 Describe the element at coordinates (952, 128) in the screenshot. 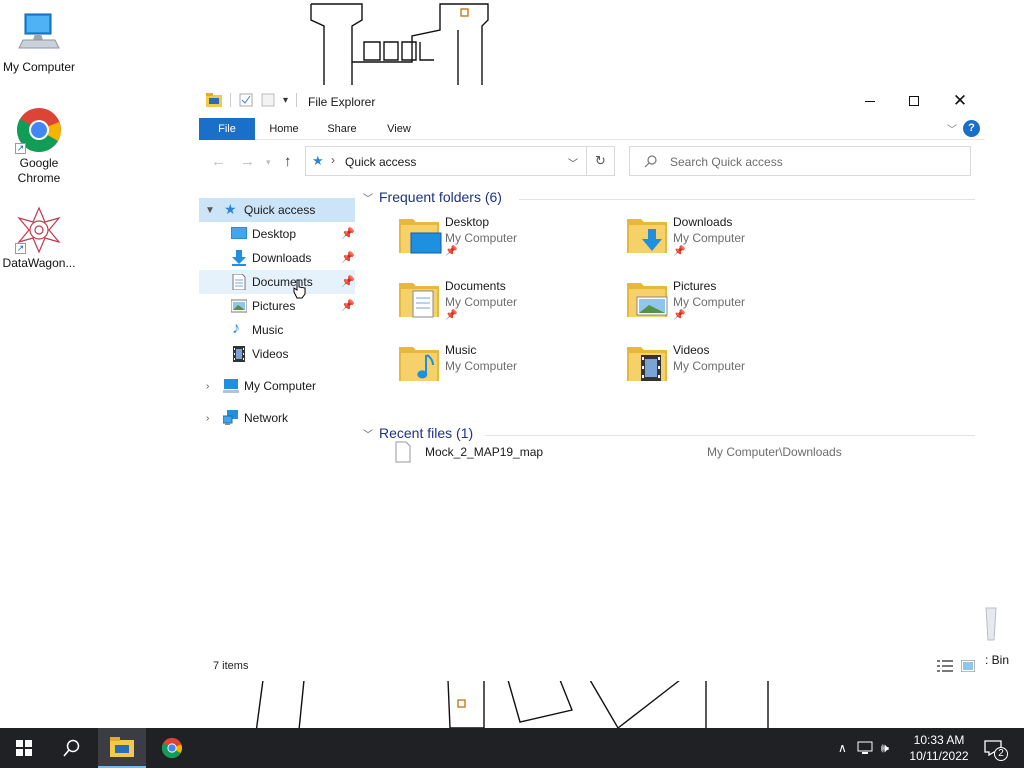

I see `expand-ribbon-icon: ﹀` at that location.